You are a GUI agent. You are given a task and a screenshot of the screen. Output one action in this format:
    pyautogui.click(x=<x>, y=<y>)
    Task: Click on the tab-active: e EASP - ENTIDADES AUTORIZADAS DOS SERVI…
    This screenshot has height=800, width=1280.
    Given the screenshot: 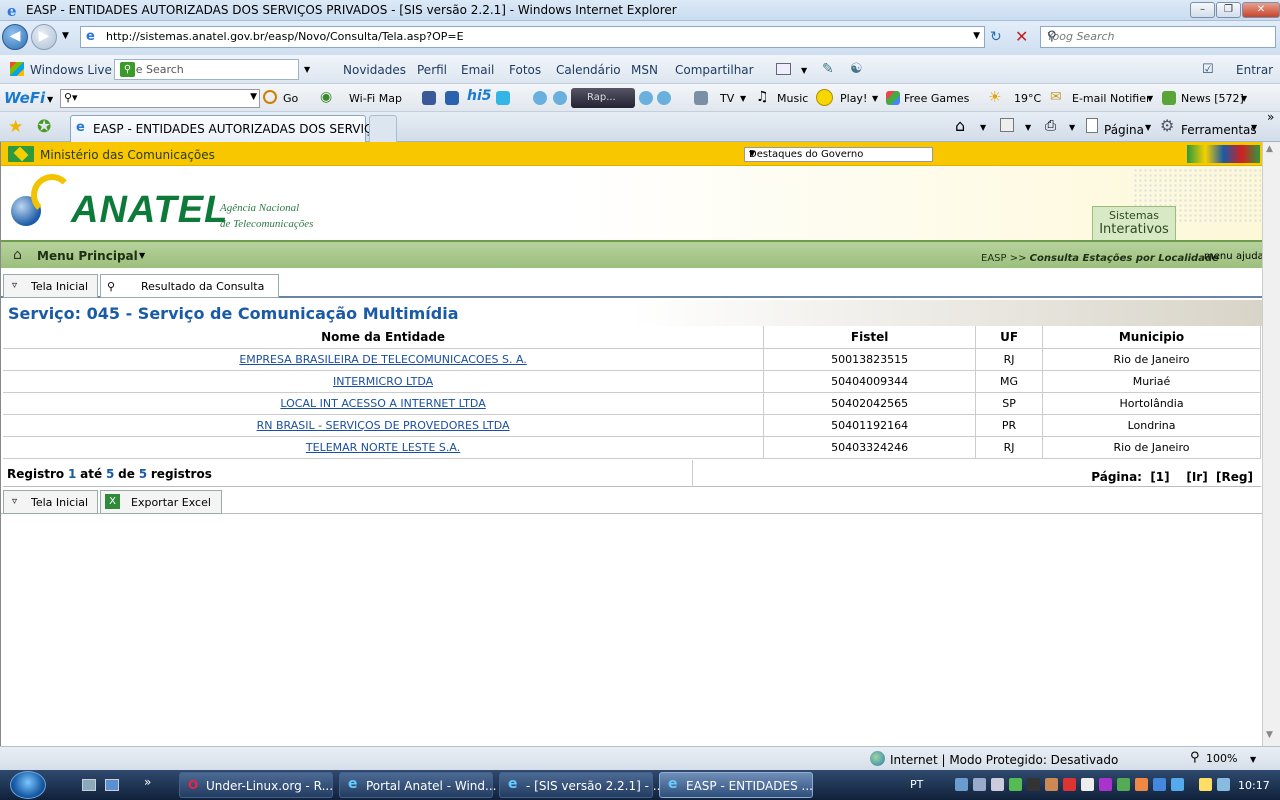 What is the action you would take?
    pyautogui.click(x=231, y=128)
    